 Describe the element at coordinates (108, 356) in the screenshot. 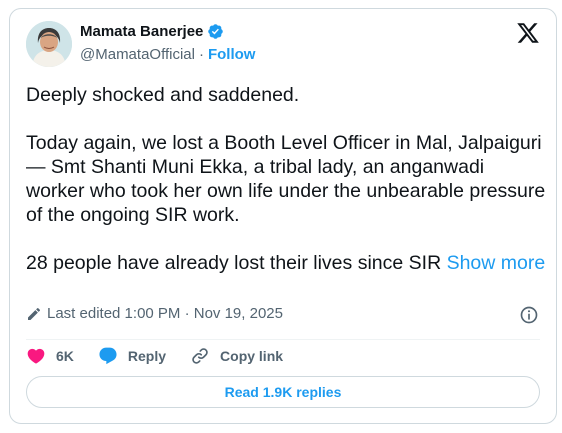

I see `reply-bubble-icon` at that location.